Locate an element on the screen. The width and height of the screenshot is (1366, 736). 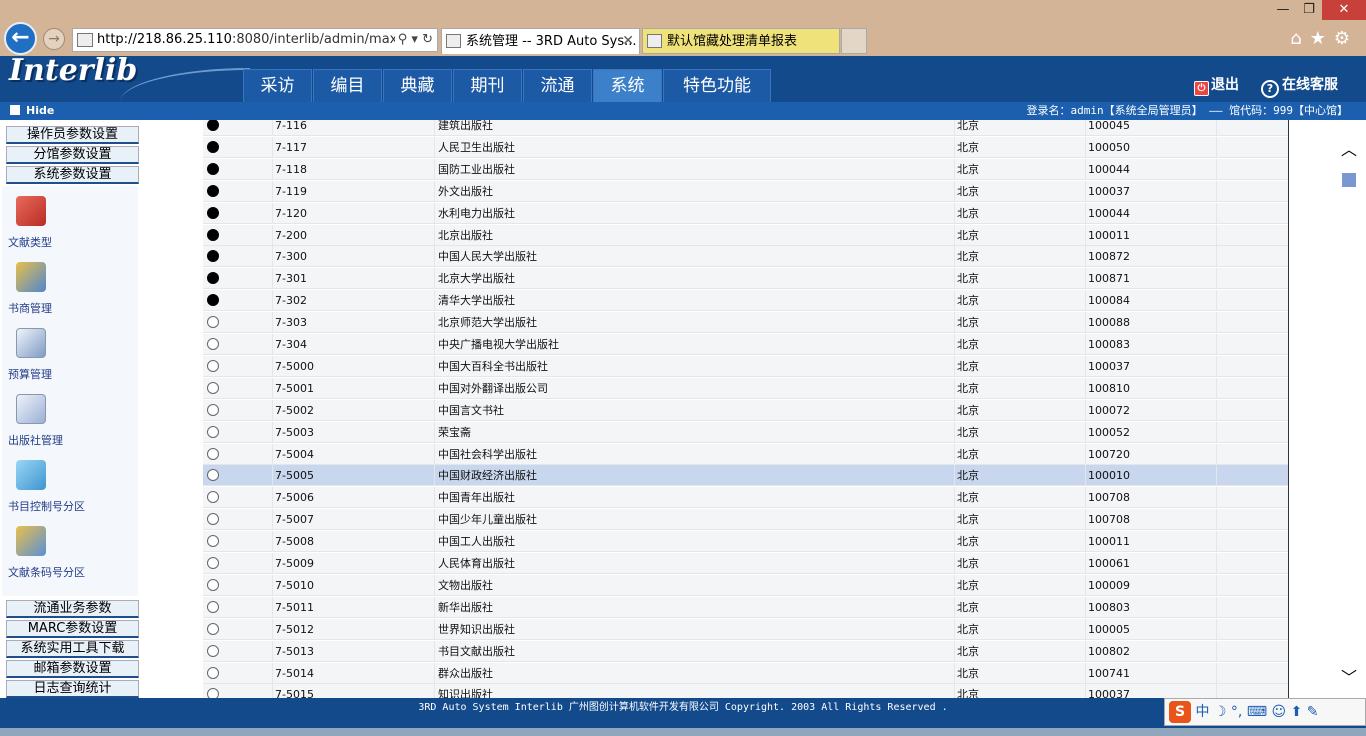
nav-tab-system: 系统 is located at coordinates (627, 85).